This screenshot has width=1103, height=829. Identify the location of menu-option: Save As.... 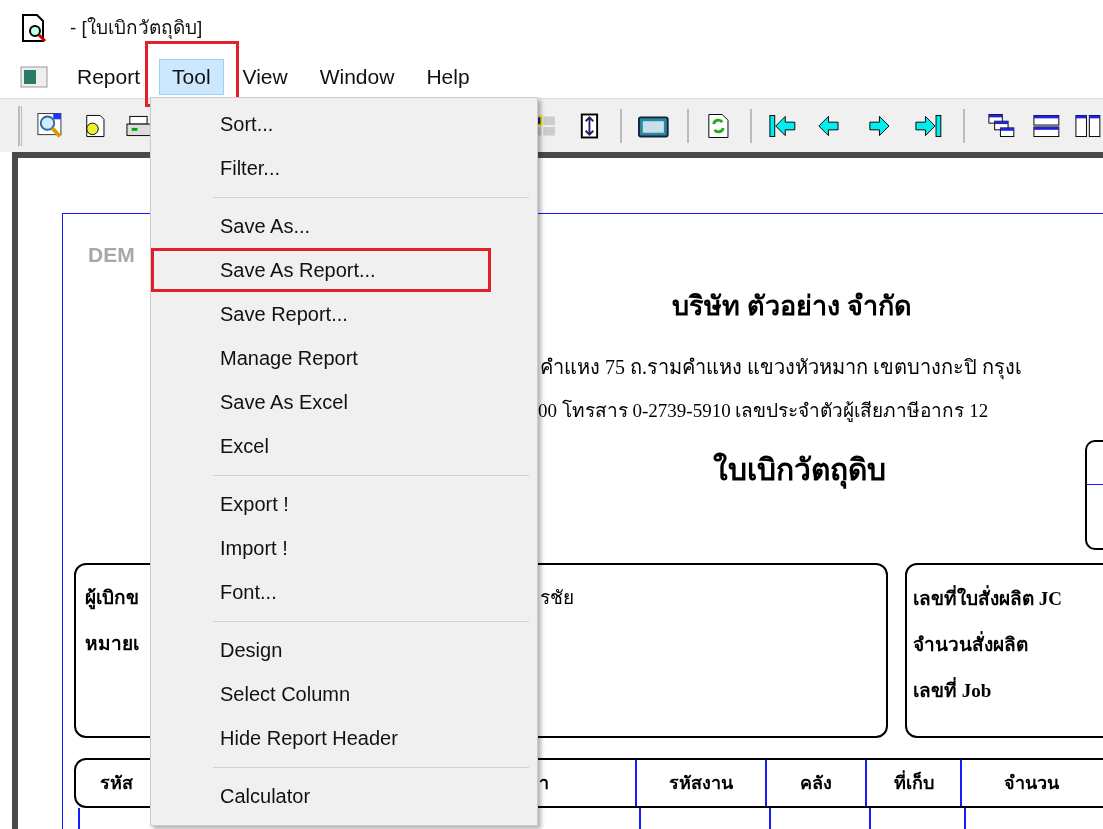
(344, 226).